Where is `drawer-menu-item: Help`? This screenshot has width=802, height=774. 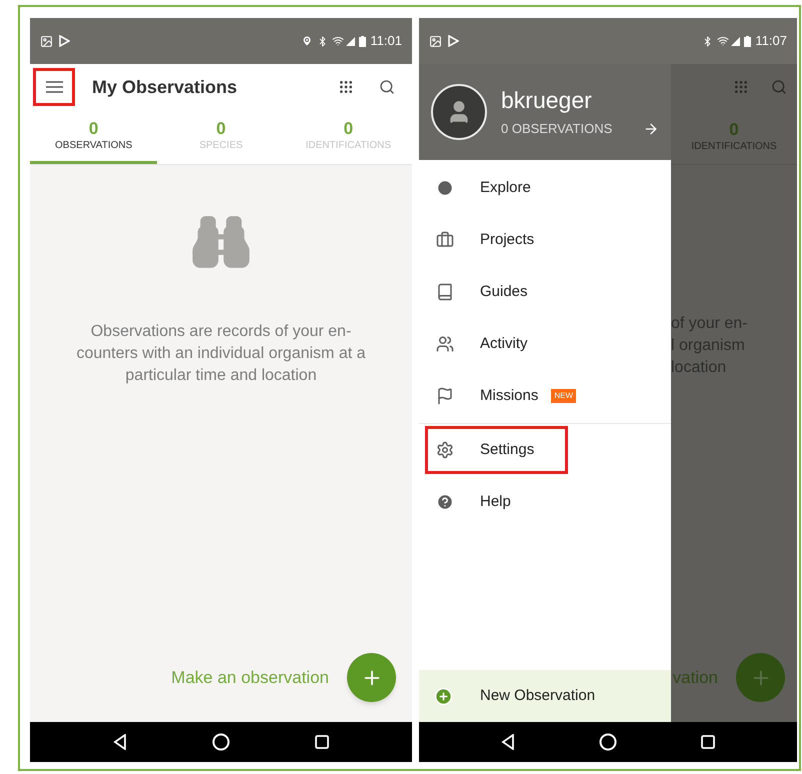 drawer-menu-item: Help is located at coordinates (473, 502).